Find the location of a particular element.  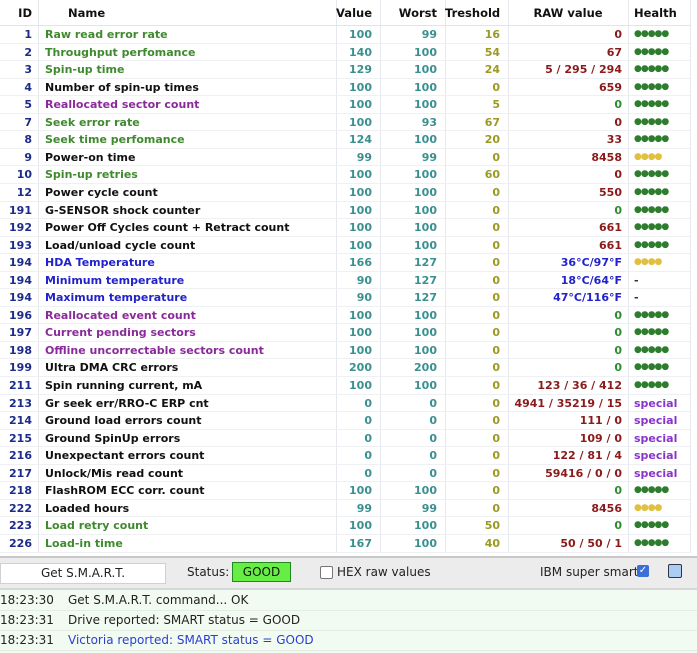

table-row: 2 Throughput perfomance 140 100 54 67 ●●●●● is located at coordinates (345, 53).